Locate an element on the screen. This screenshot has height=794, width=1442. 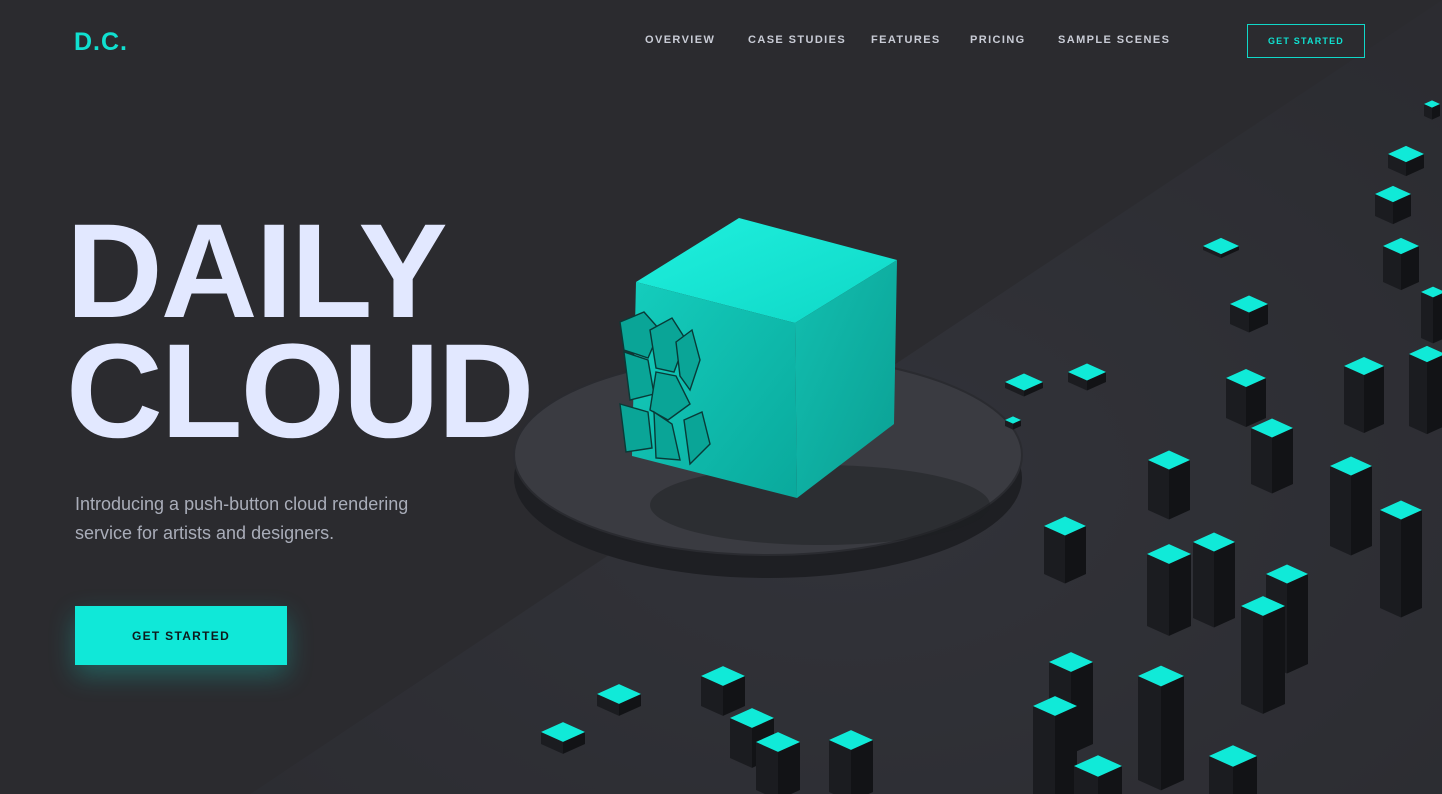
hero-title-line-1: DAILY is located at coordinates (257, 271).